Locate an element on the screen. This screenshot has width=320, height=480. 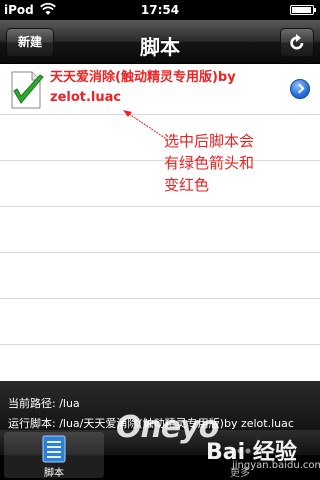
tab-scripts: 脚本 is located at coordinates (54, 455).